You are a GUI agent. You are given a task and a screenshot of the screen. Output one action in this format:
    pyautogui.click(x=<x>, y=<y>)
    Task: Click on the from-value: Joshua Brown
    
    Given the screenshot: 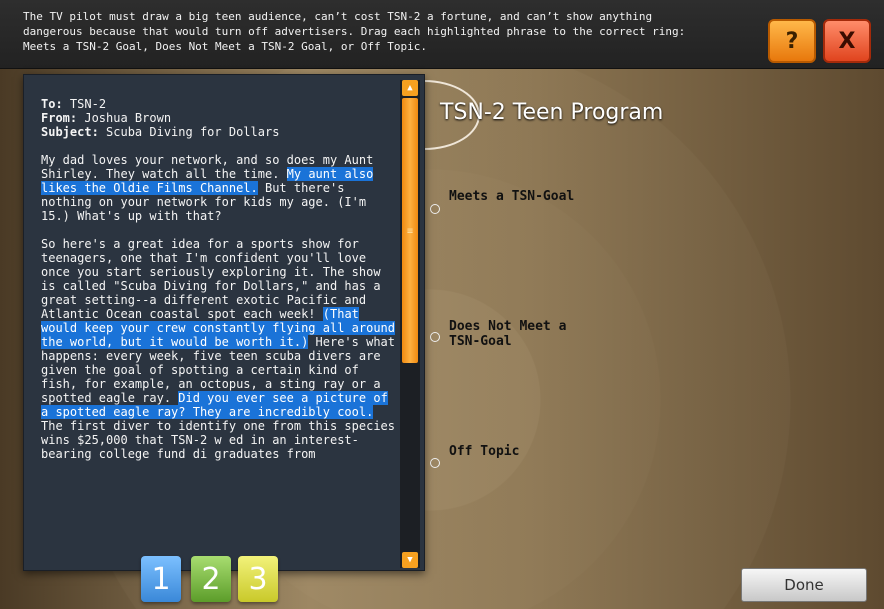 What is the action you would take?
    pyautogui.click(x=128, y=118)
    